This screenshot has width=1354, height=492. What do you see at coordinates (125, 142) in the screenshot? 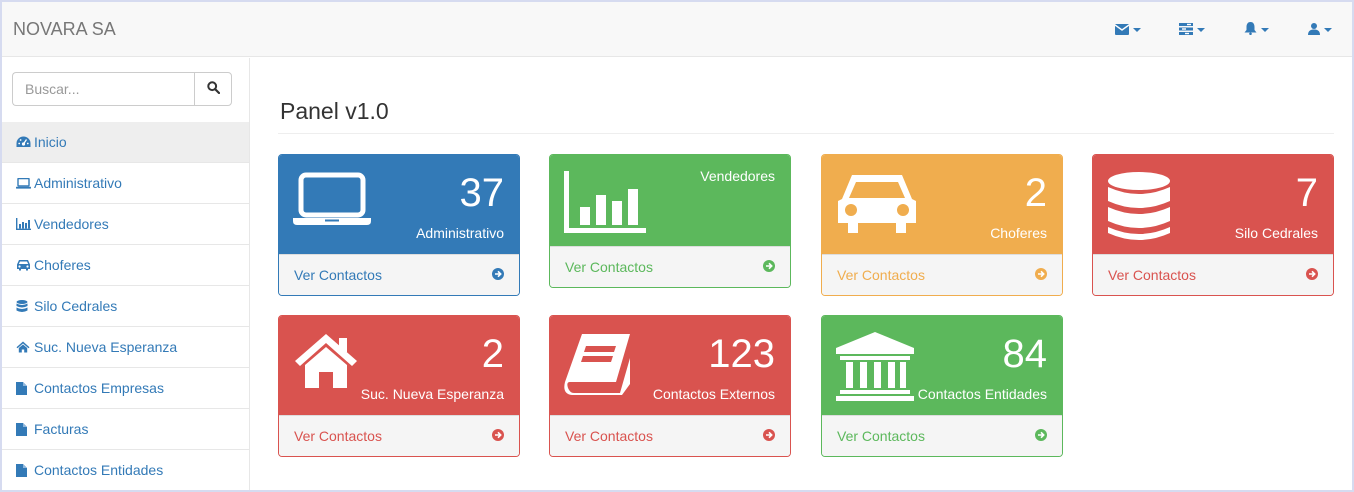
I see `sidebar-item-inicio: Inicio` at bounding box center [125, 142].